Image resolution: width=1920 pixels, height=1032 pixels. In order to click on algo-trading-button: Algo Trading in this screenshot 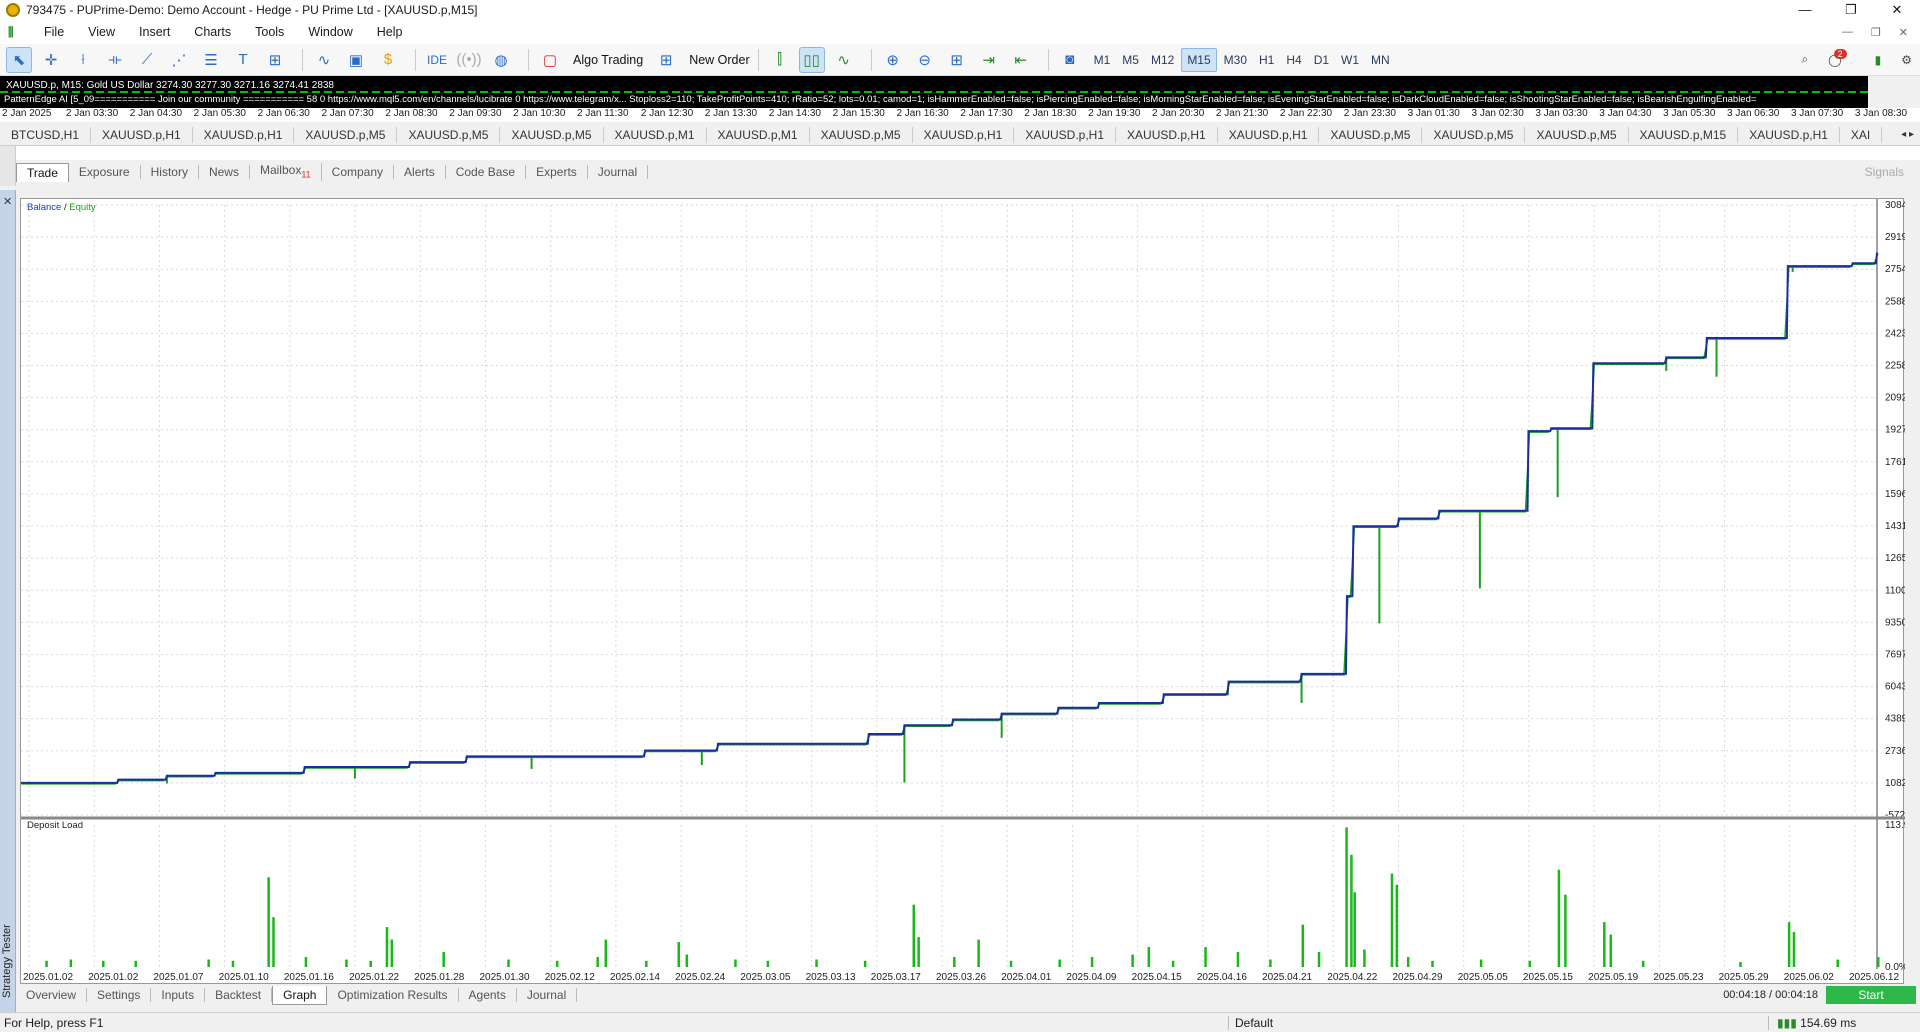, I will do `click(608, 60)`.